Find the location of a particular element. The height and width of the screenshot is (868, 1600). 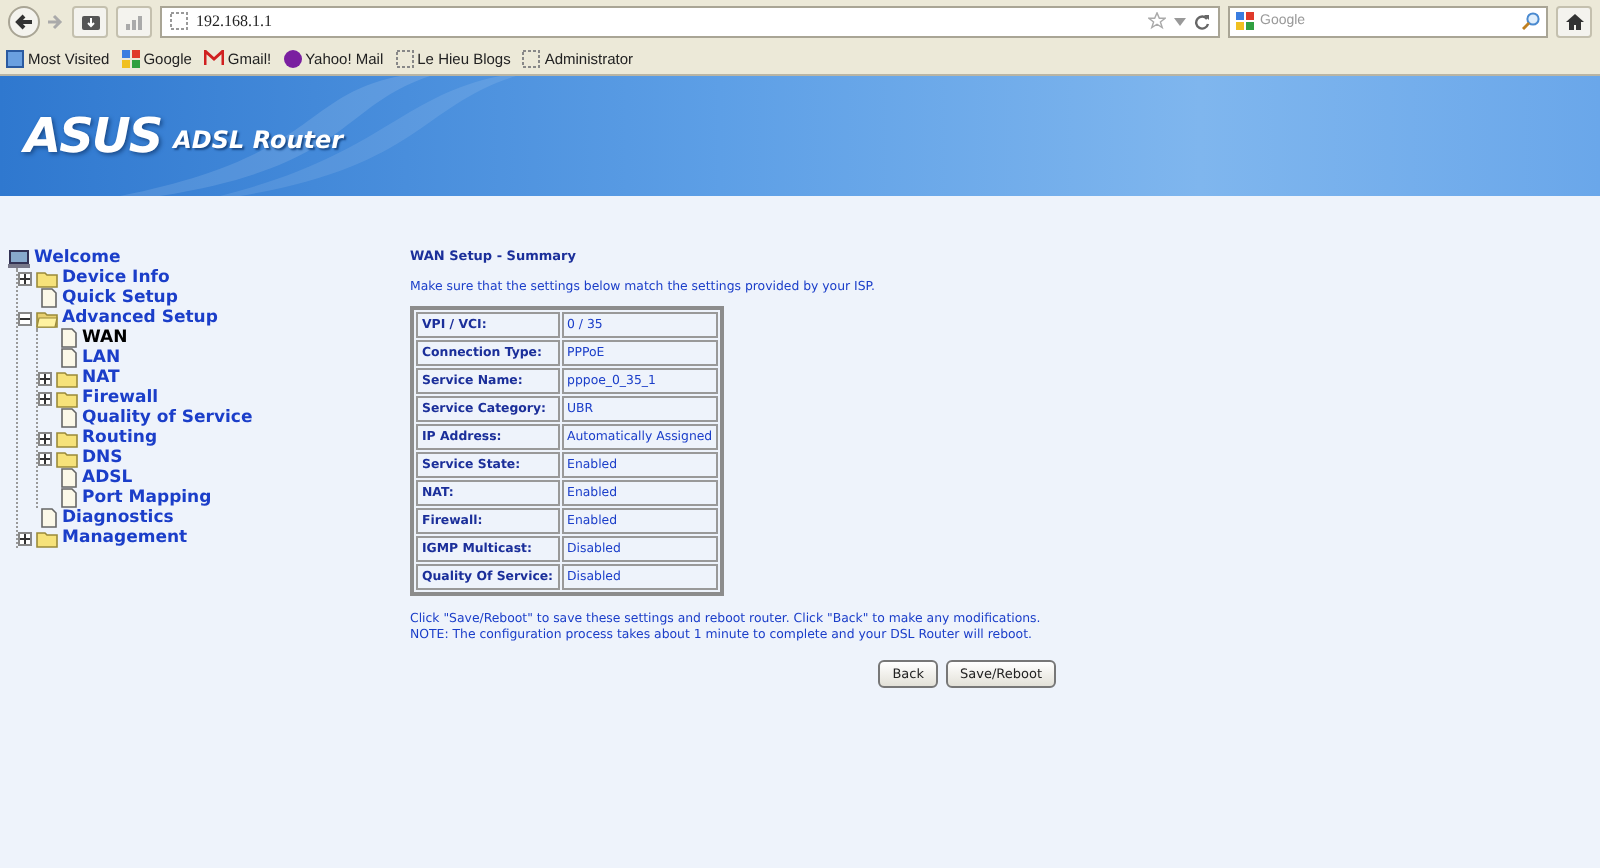

tree-item: Routing is located at coordinates (120, 438).